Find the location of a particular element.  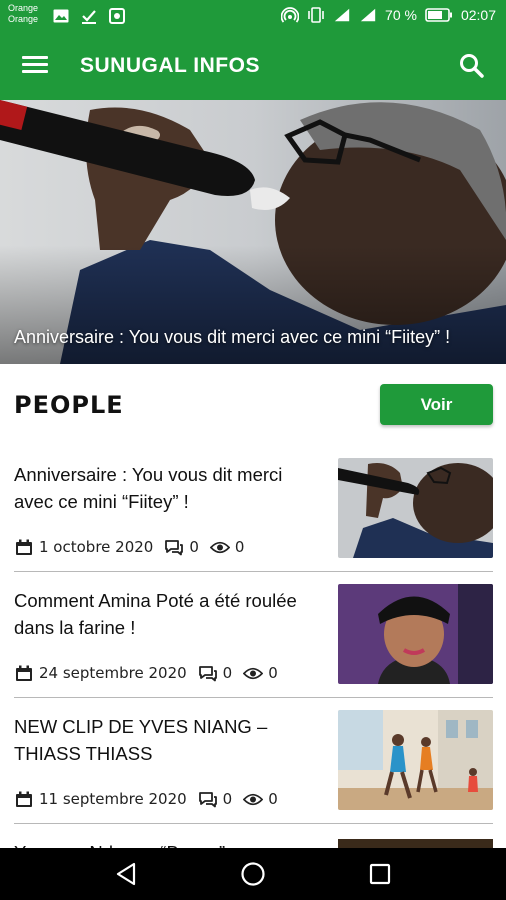

signal-2-icon is located at coordinates (368, 15).